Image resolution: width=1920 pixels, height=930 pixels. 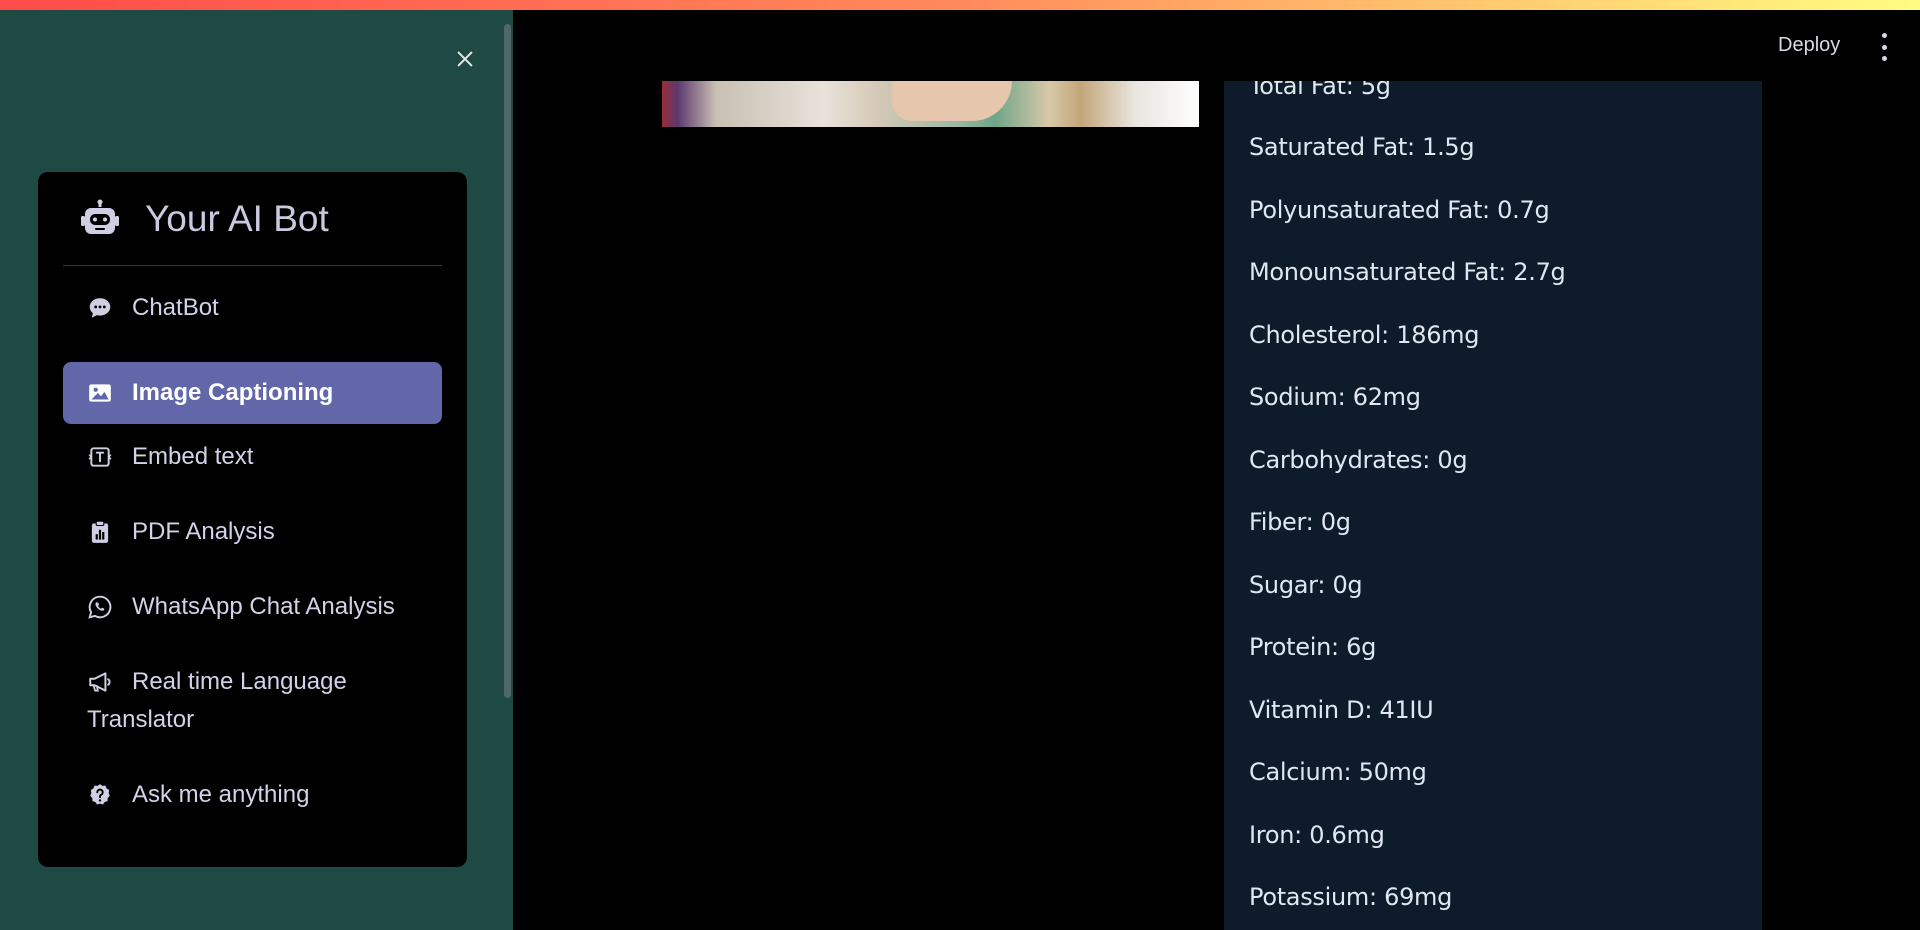 What do you see at coordinates (100, 219) in the screenshot?
I see `robot-icon` at bounding box center [100, 219].